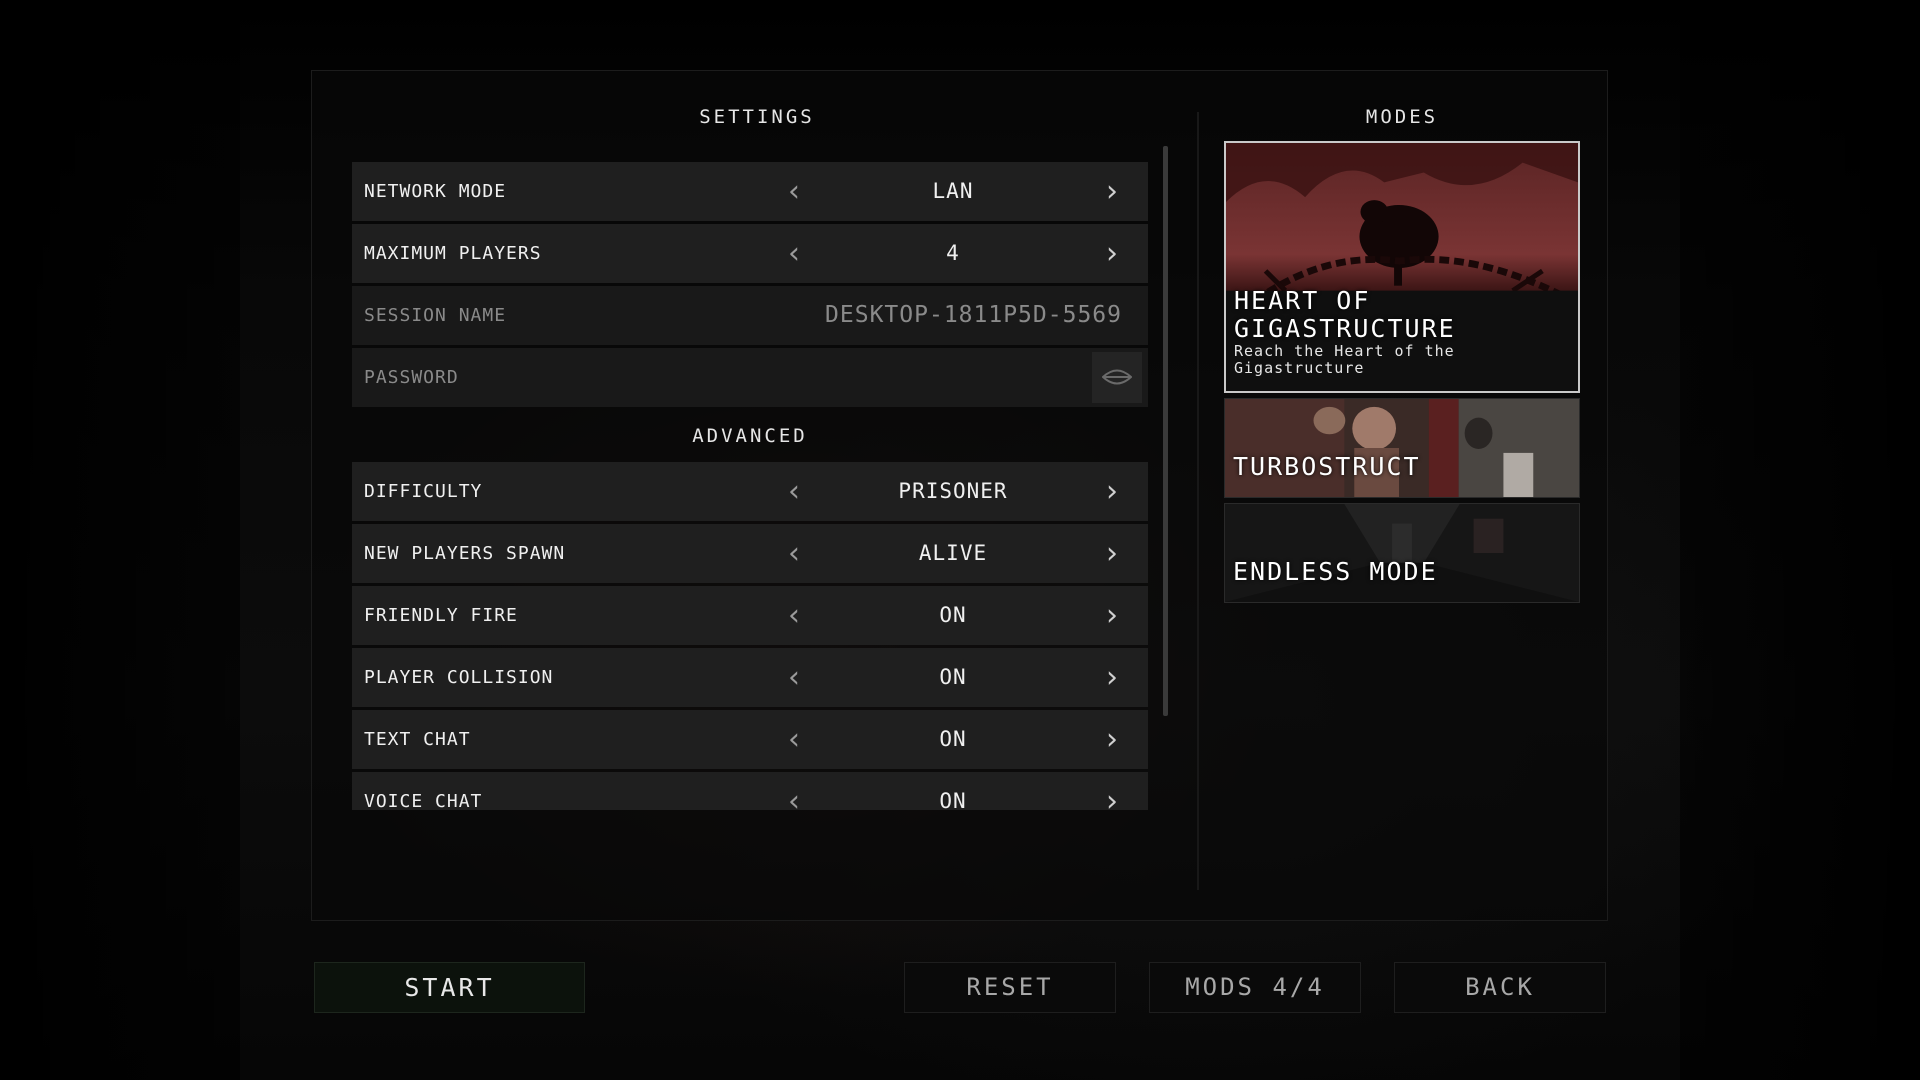 The width and height of the screenshot is (1920, 1080). Describe the element at coordinates (750, 553) in the screenshot. I see `setting-row-new-players-spawn: NEW PLAYERS SPAWN ‹ ALIVE ›` at that location.